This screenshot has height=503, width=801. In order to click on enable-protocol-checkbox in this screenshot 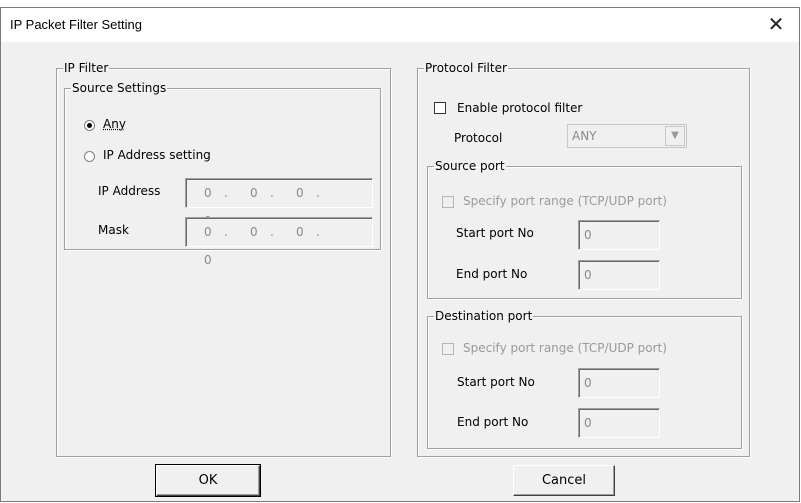, I will do `click(440, 108)`.